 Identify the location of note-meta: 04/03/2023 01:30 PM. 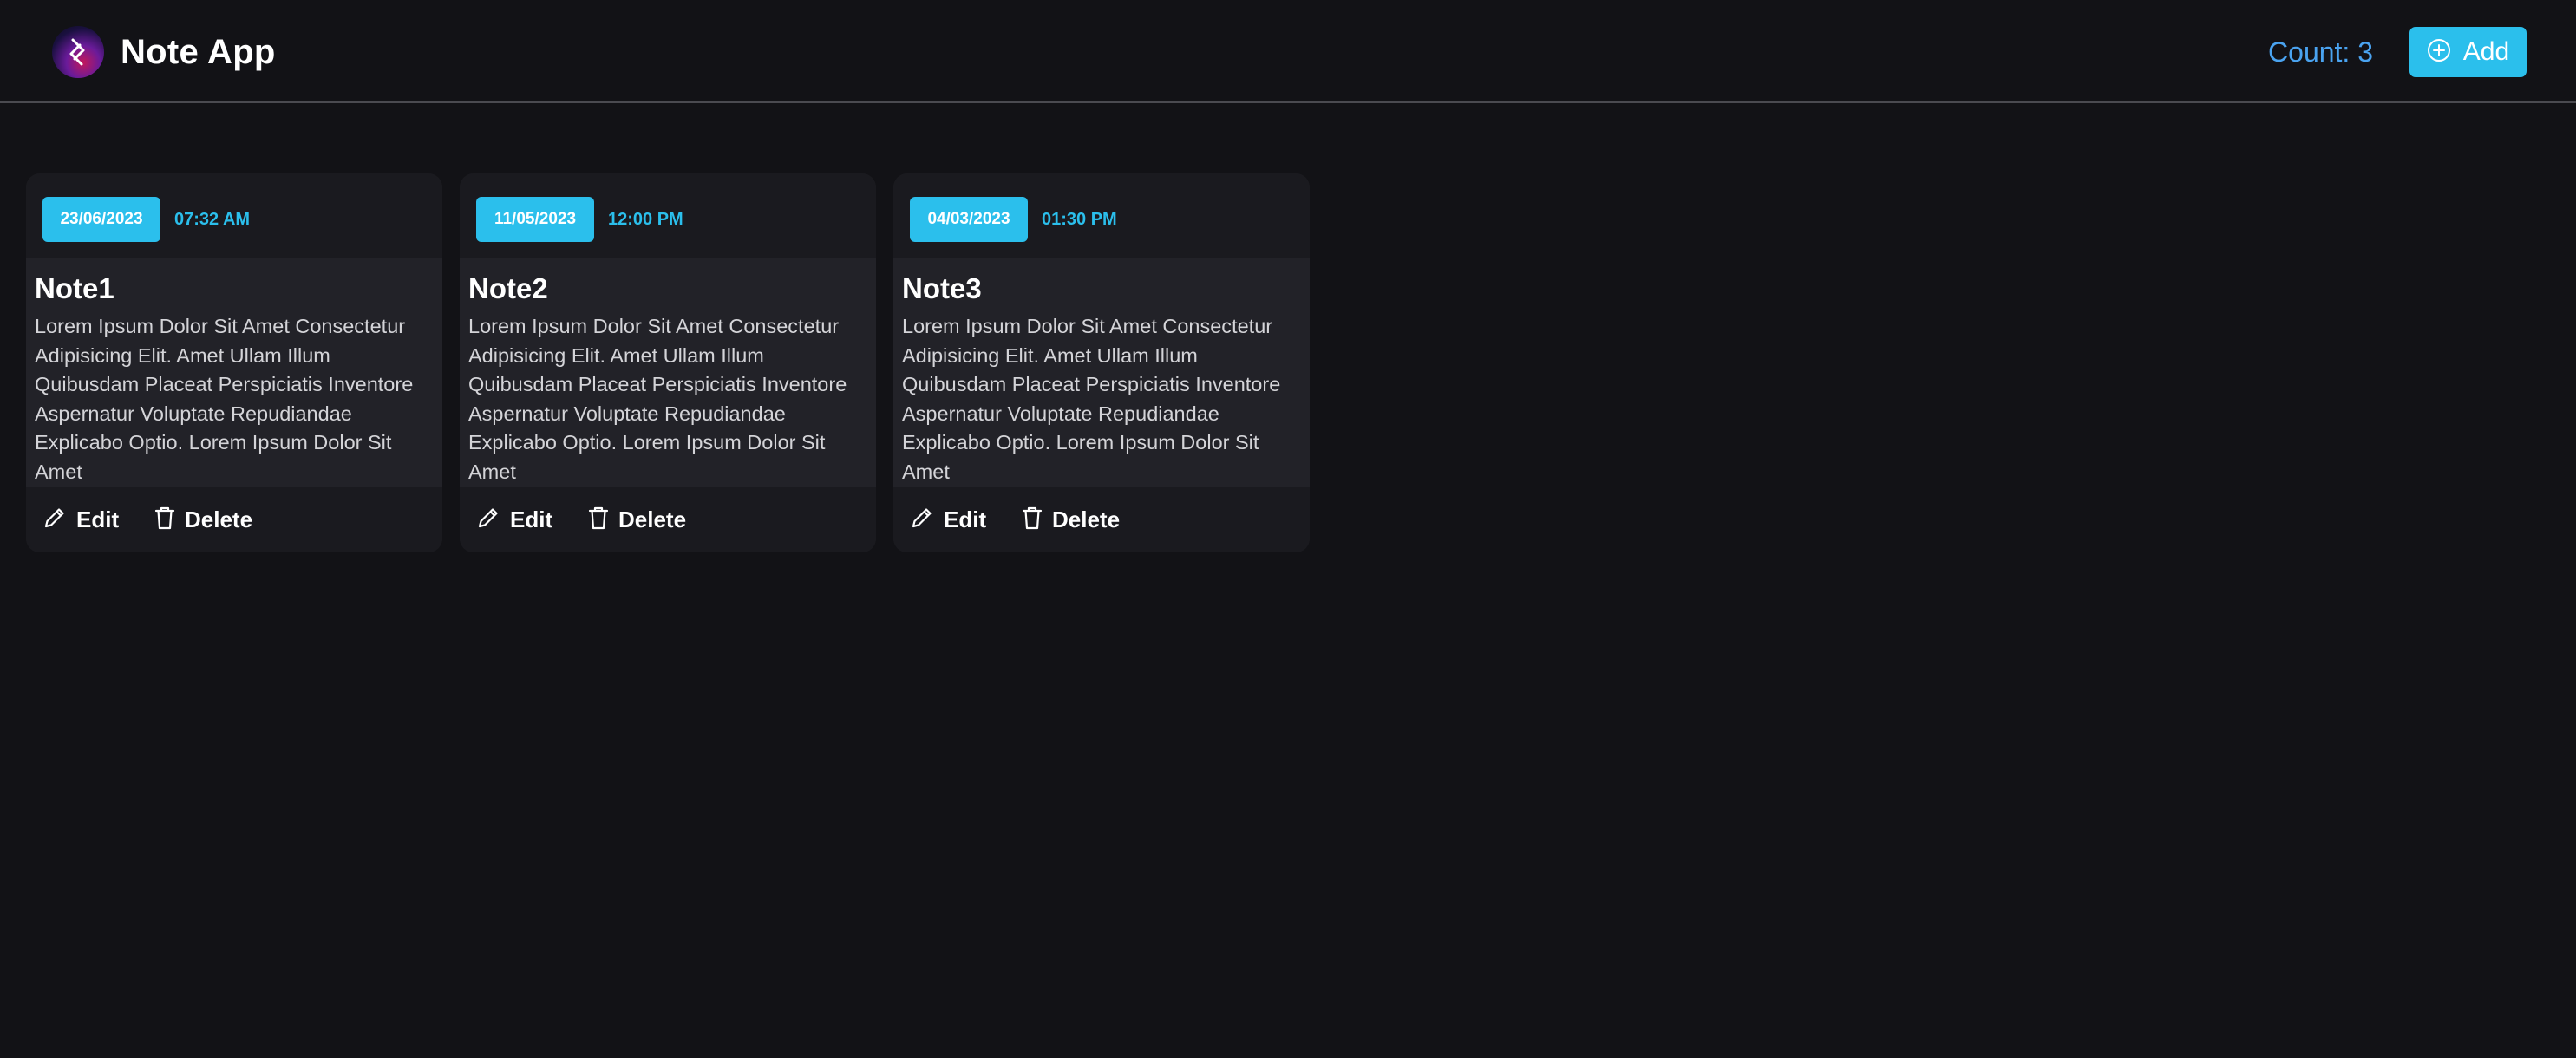
(1101, 215).